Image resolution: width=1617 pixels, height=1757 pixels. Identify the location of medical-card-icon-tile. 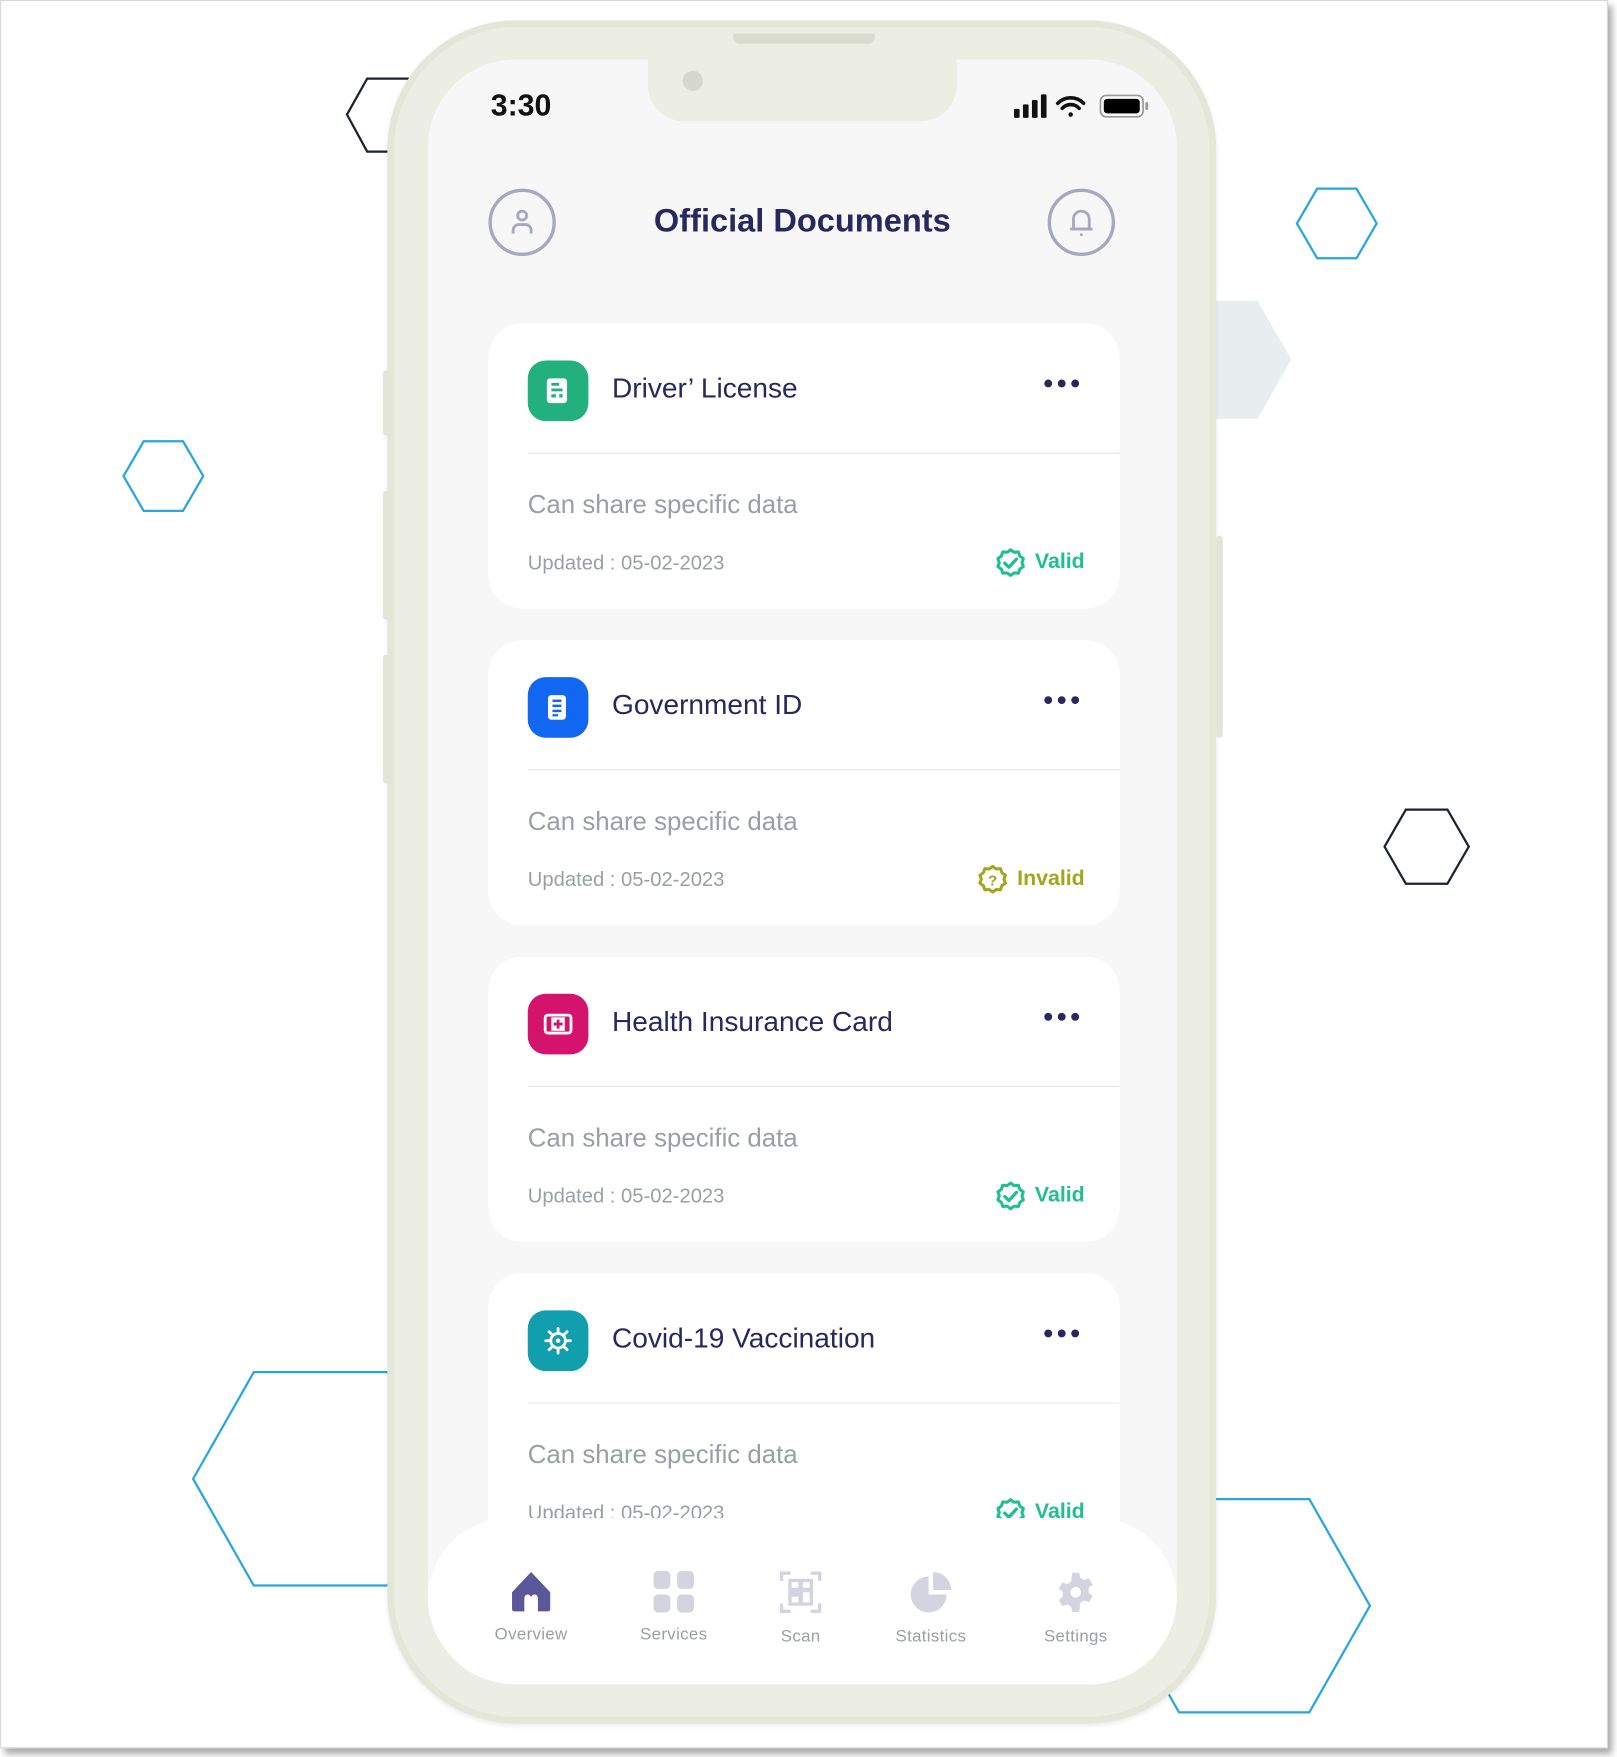
(558, 1024).